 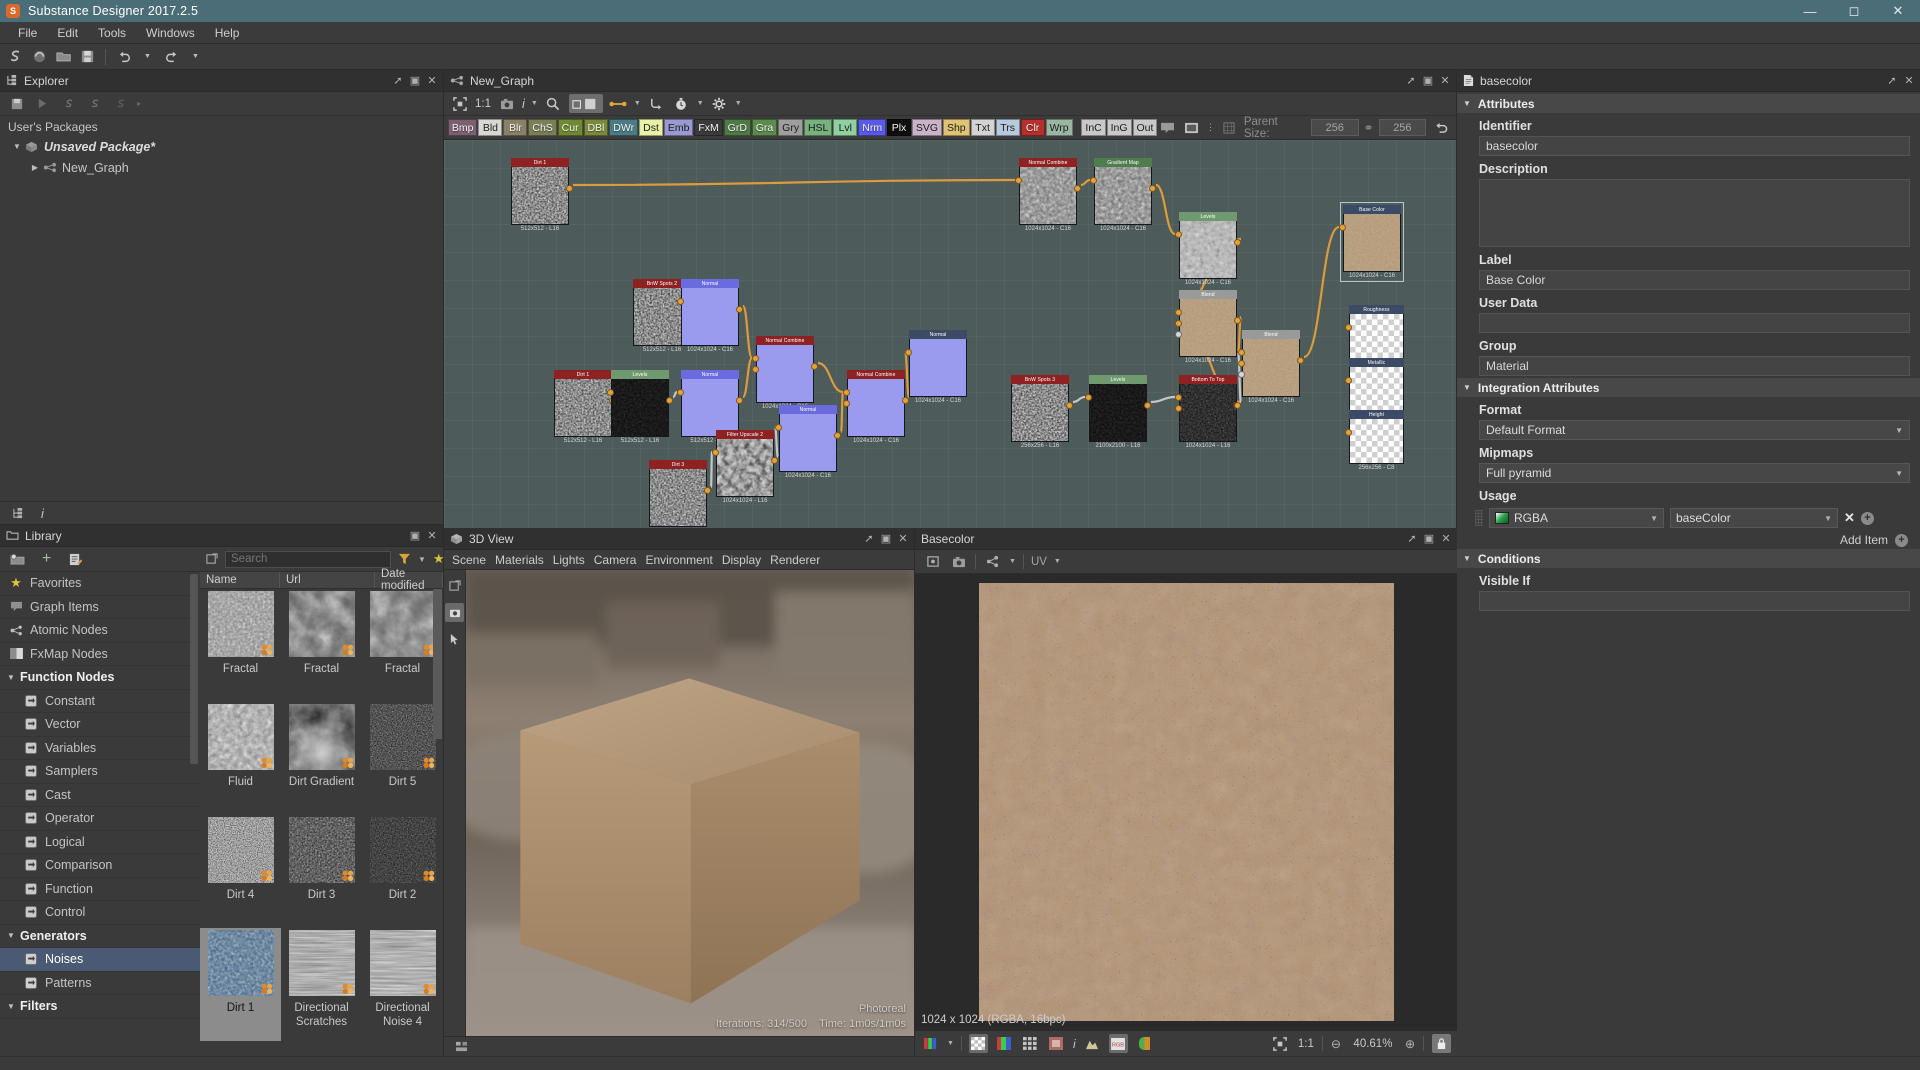 I want to click on library-category-control: Control, so click(x=100, y=913).